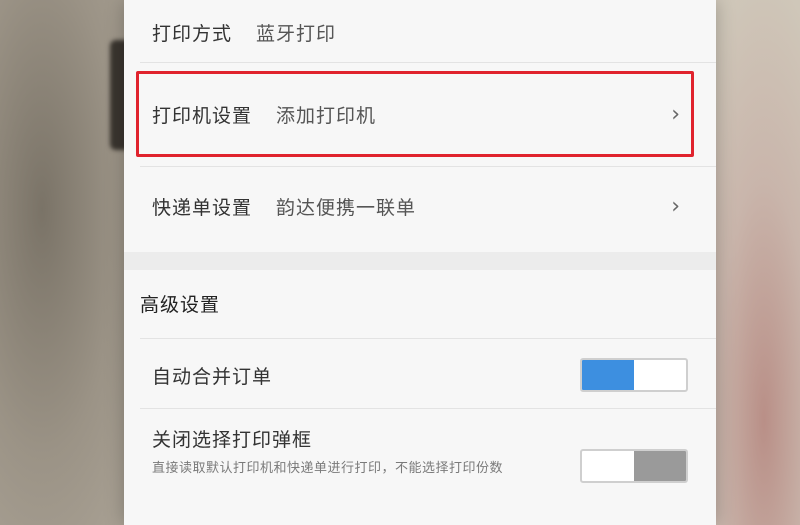 Image resolution: width=800 pixels, height=525 pixels. Describe the element at coordinates (346, 207) in the screenshot. I see `waybill-settings-value: 韵达便携一联单` at that location.